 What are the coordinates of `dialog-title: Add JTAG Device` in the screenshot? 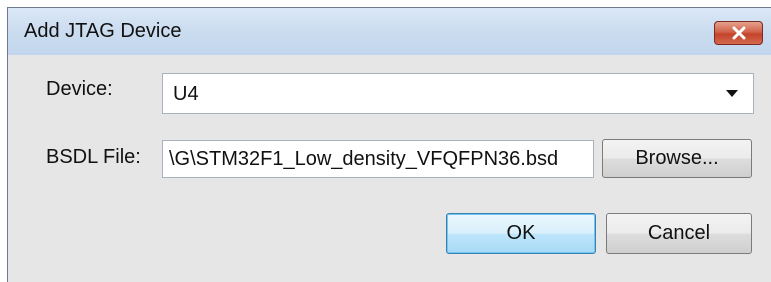 It's located at (103, 31).